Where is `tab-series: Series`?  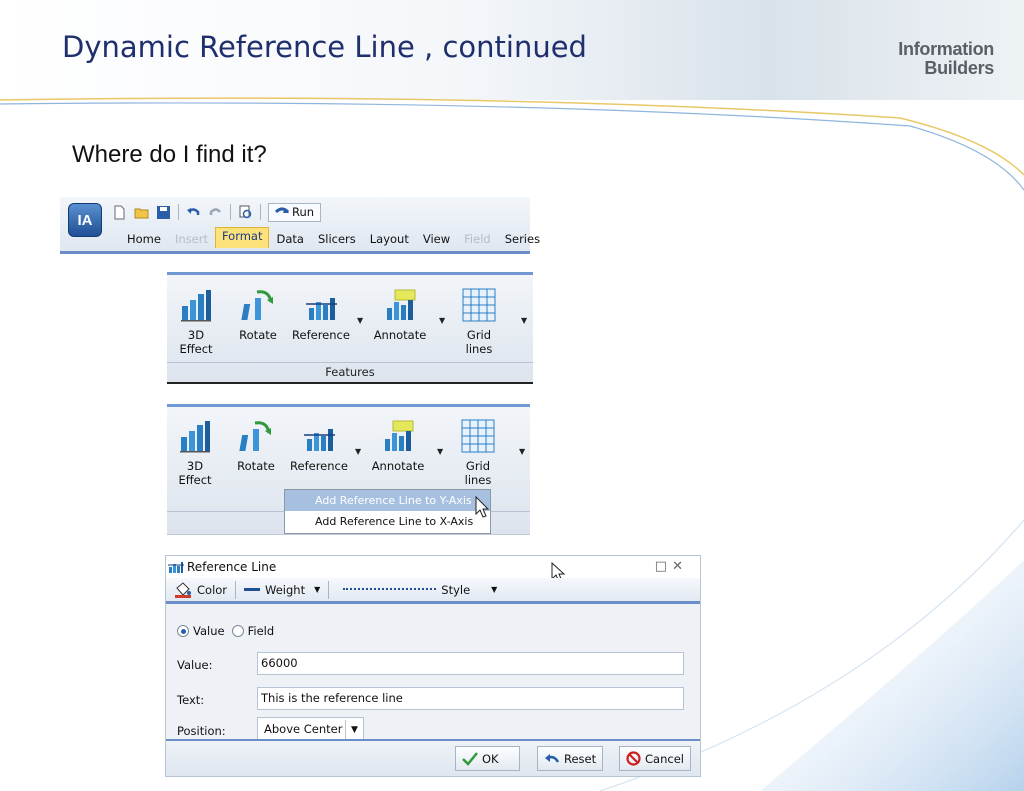 tab-series: Series is located at coordinates (522, 239).